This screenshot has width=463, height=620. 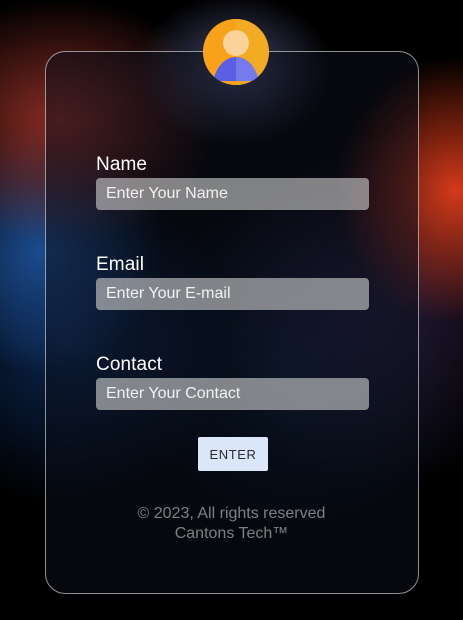 I want to click on avatar, so click(x=236, y=52).